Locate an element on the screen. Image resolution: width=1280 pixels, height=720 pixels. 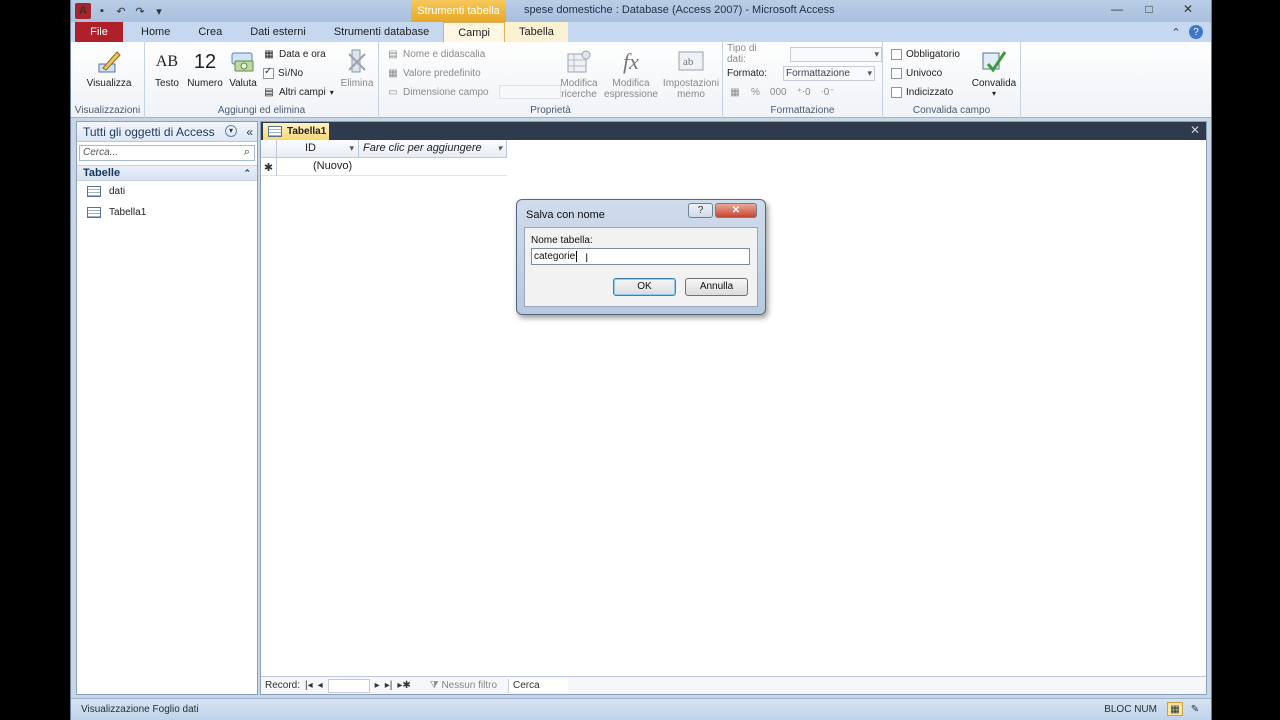
minimize-ribbon-icon: ⌃ is located at coordinates (1176, 32).